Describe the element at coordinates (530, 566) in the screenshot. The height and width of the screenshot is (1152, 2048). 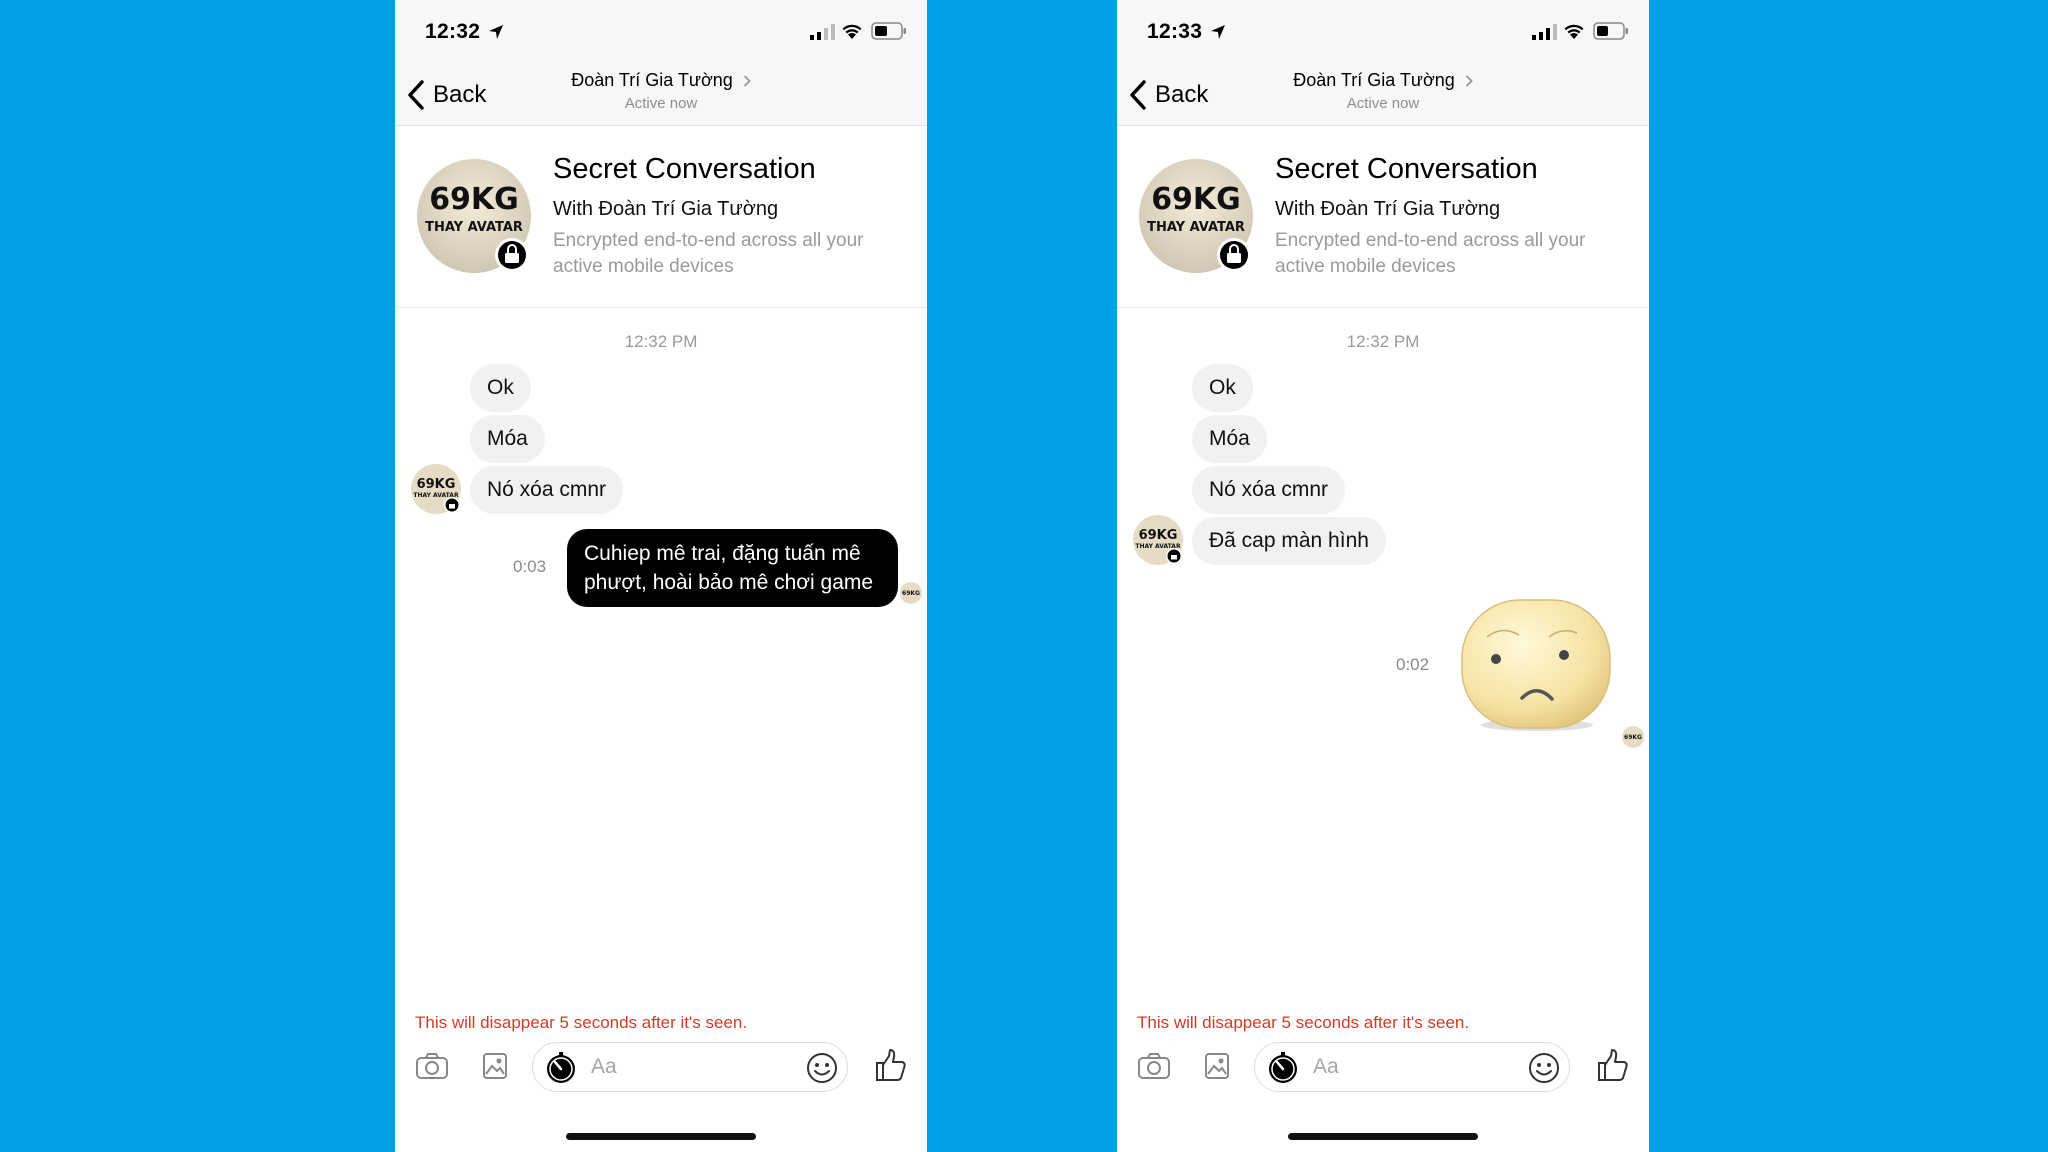
I see `self-destruct-timer: 0:03` at that location.